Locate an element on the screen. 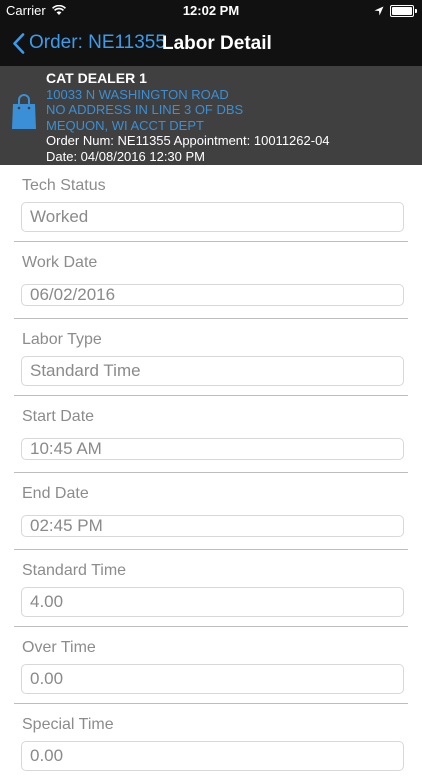 The image size is (422, 781). back-button-label: Order: NE11355 is located at coordinates (97, 42).